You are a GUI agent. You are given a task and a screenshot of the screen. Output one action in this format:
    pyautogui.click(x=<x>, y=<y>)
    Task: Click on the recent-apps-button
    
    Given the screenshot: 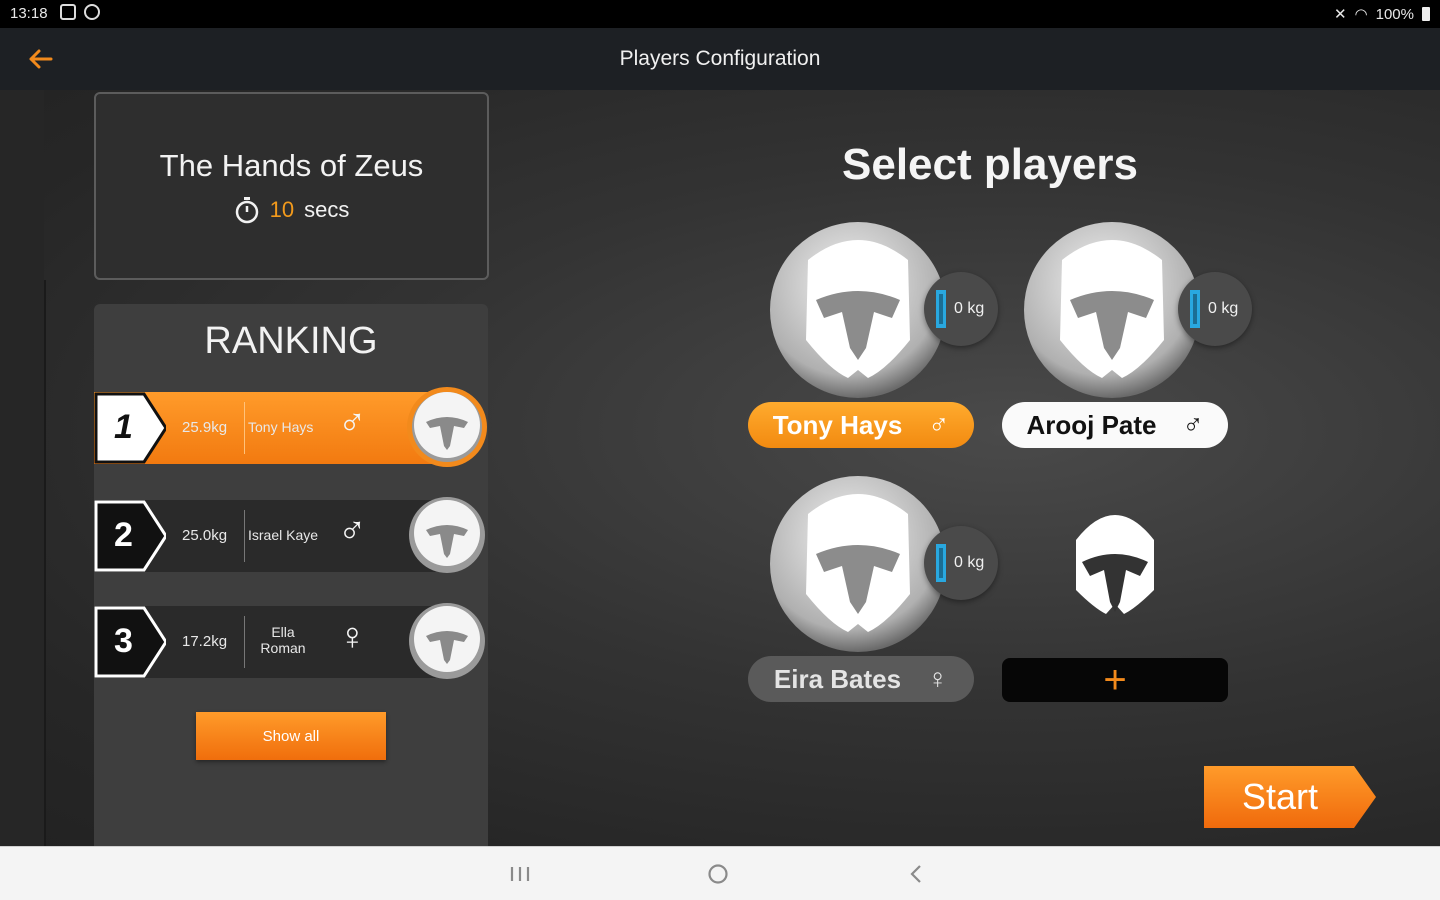 What is the action you would take?
    pyautogui.click(x=520, y=874)
    